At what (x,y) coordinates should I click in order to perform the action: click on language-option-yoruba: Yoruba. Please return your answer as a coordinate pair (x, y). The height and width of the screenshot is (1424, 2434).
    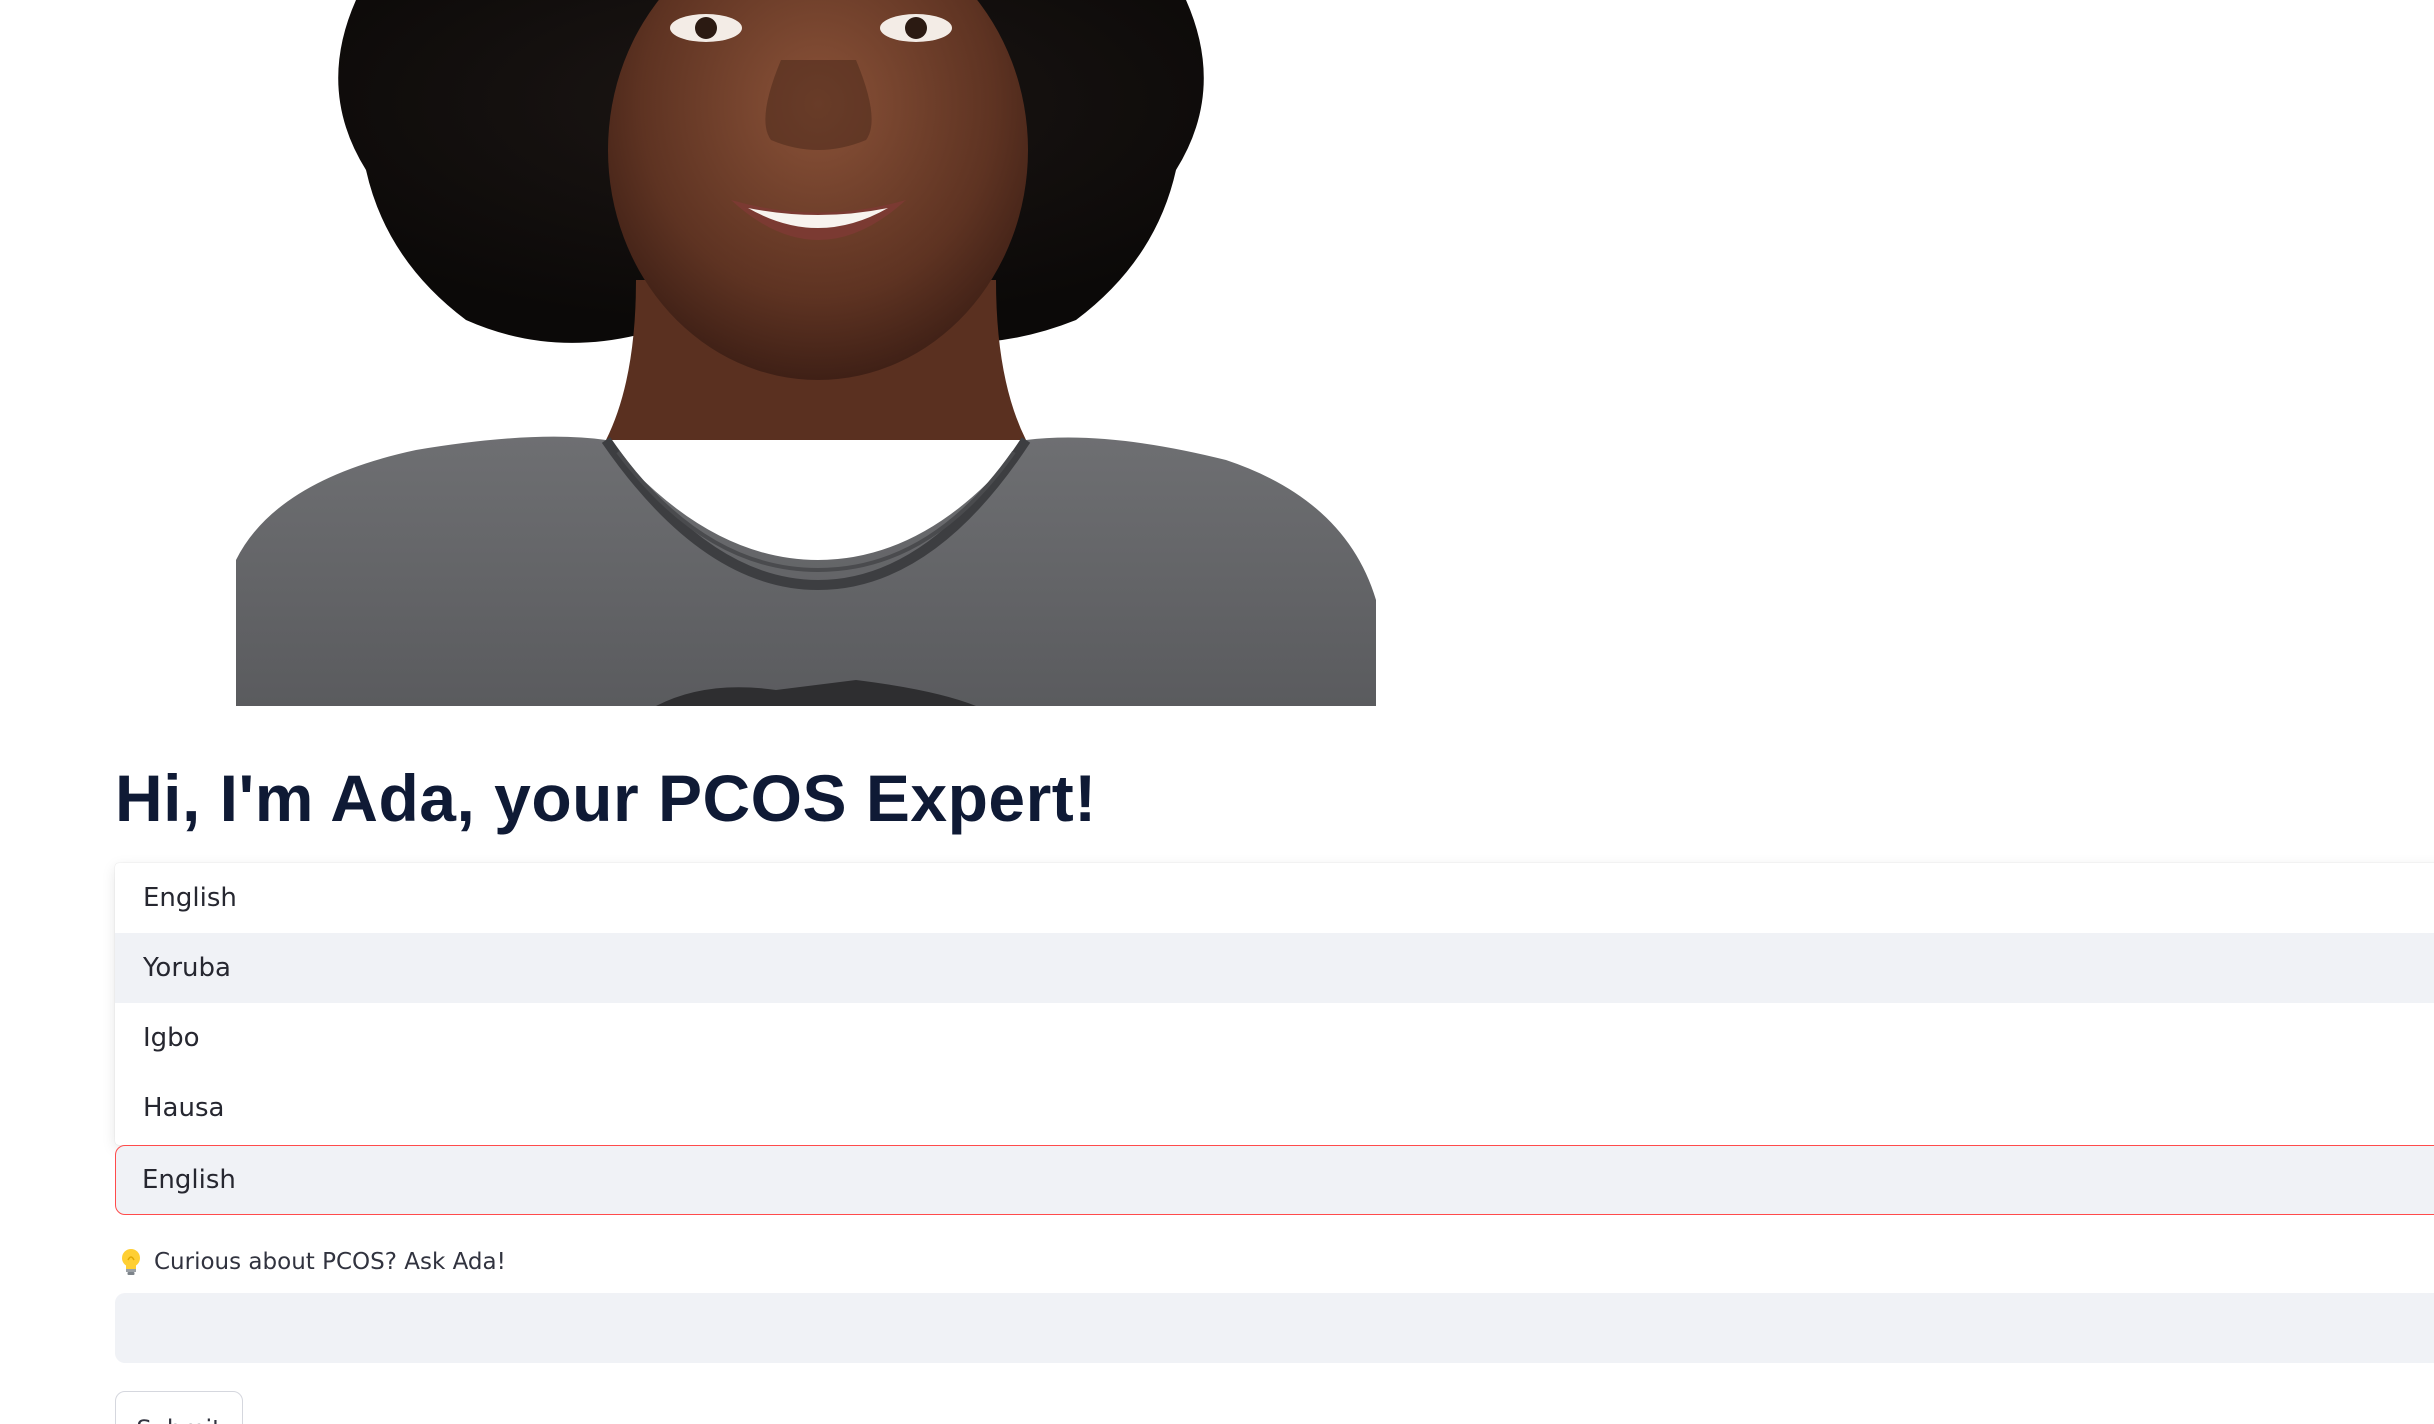
    Looking at the image, I should click on (1274, 968).